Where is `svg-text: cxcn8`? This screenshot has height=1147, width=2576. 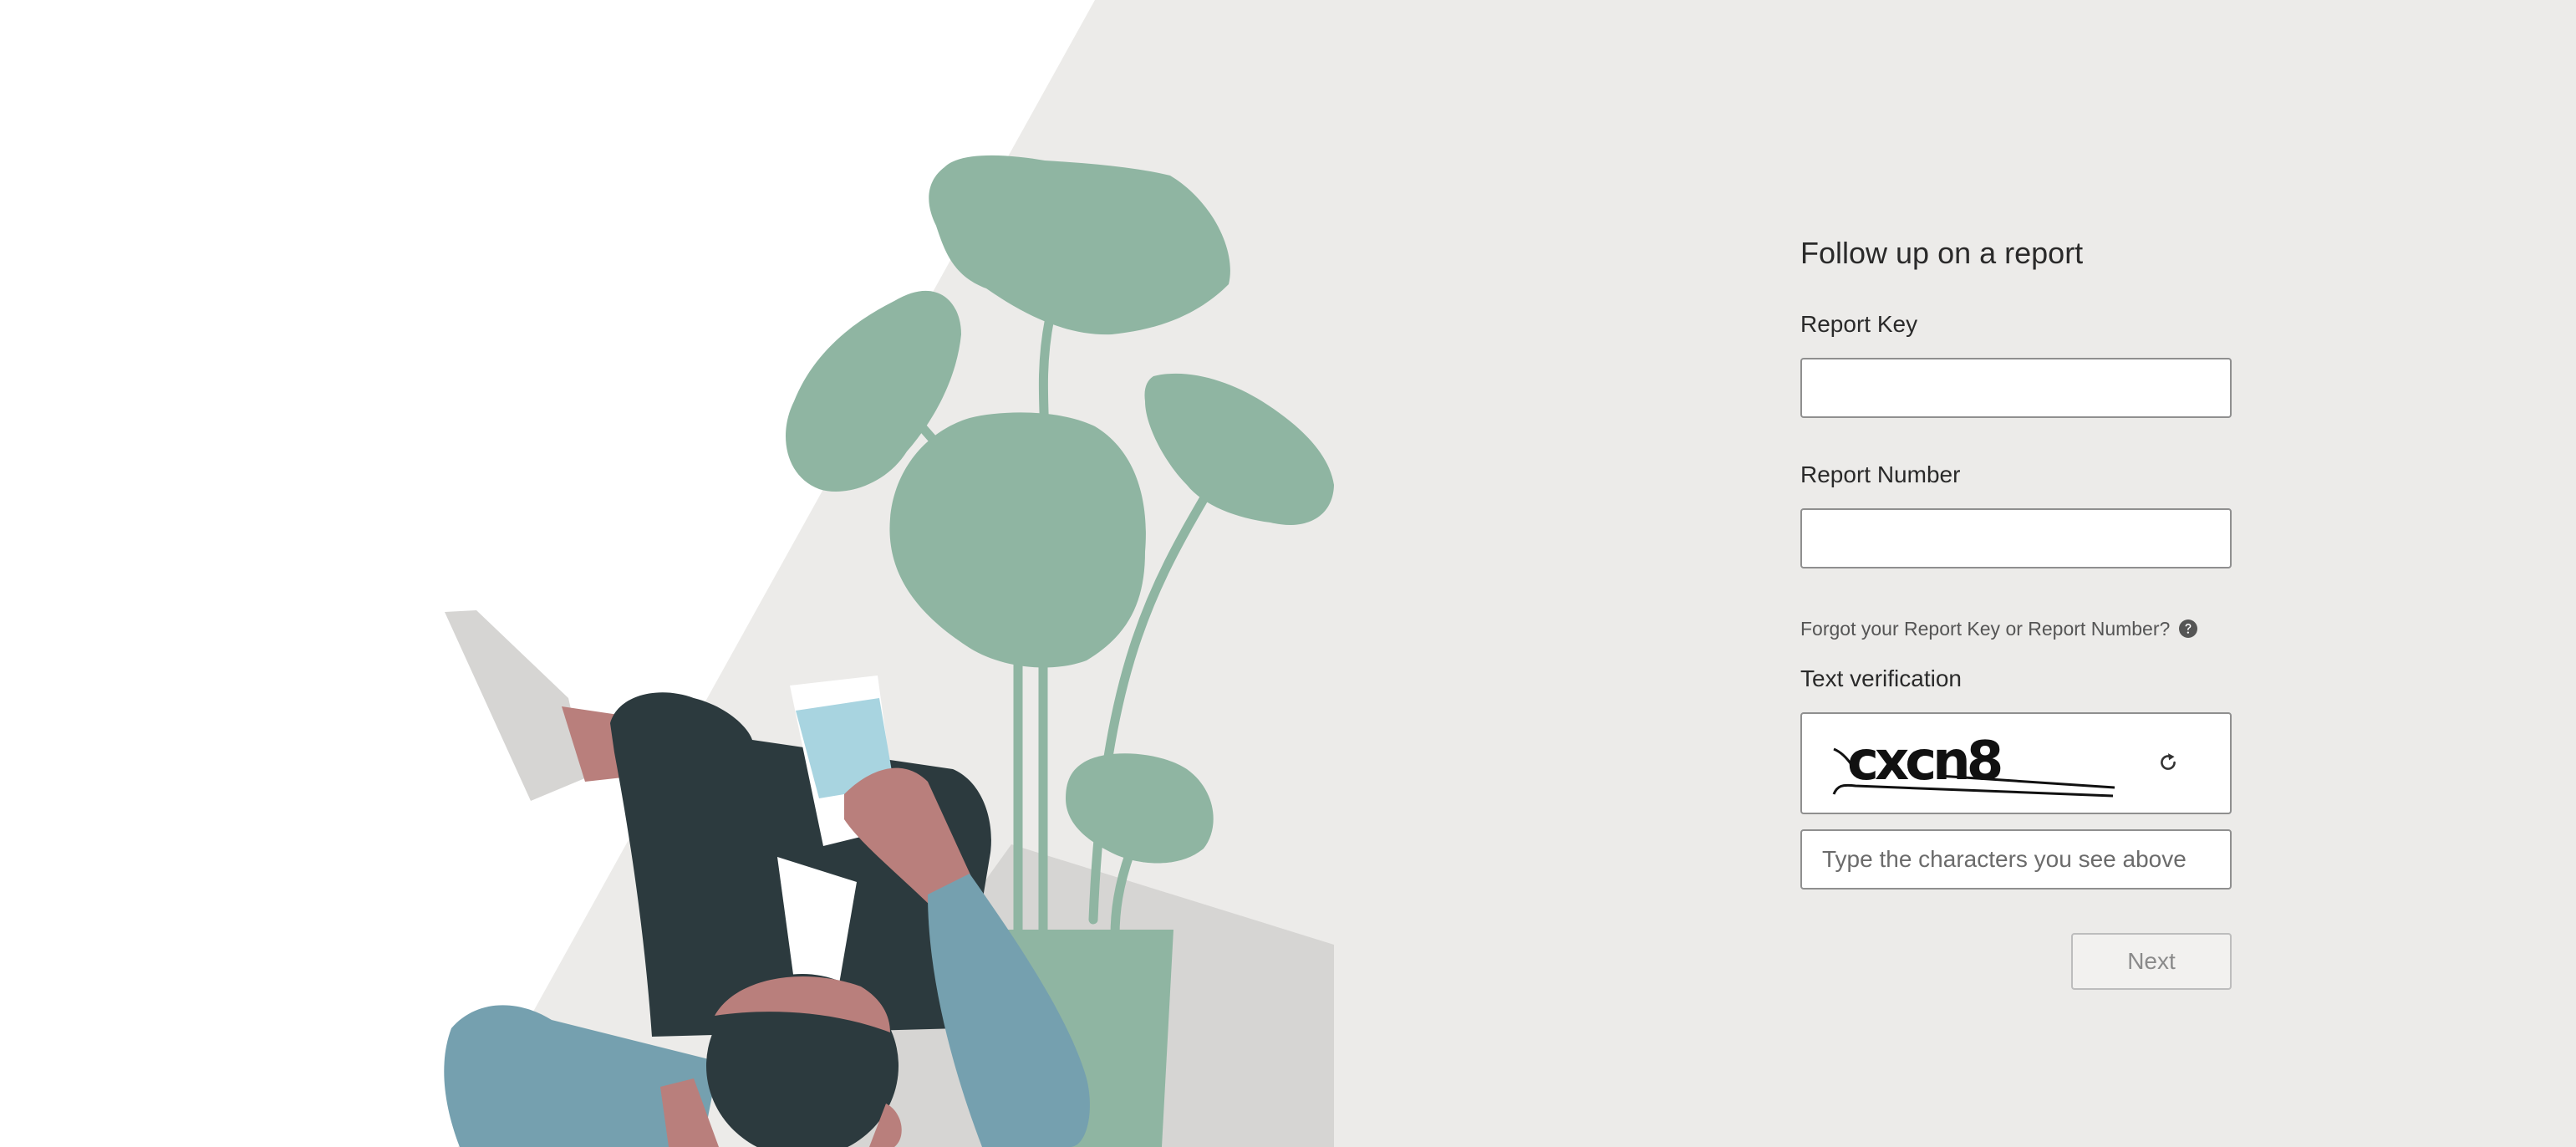
svg-text: cxcn8 is located at coordinates (1924, 762).